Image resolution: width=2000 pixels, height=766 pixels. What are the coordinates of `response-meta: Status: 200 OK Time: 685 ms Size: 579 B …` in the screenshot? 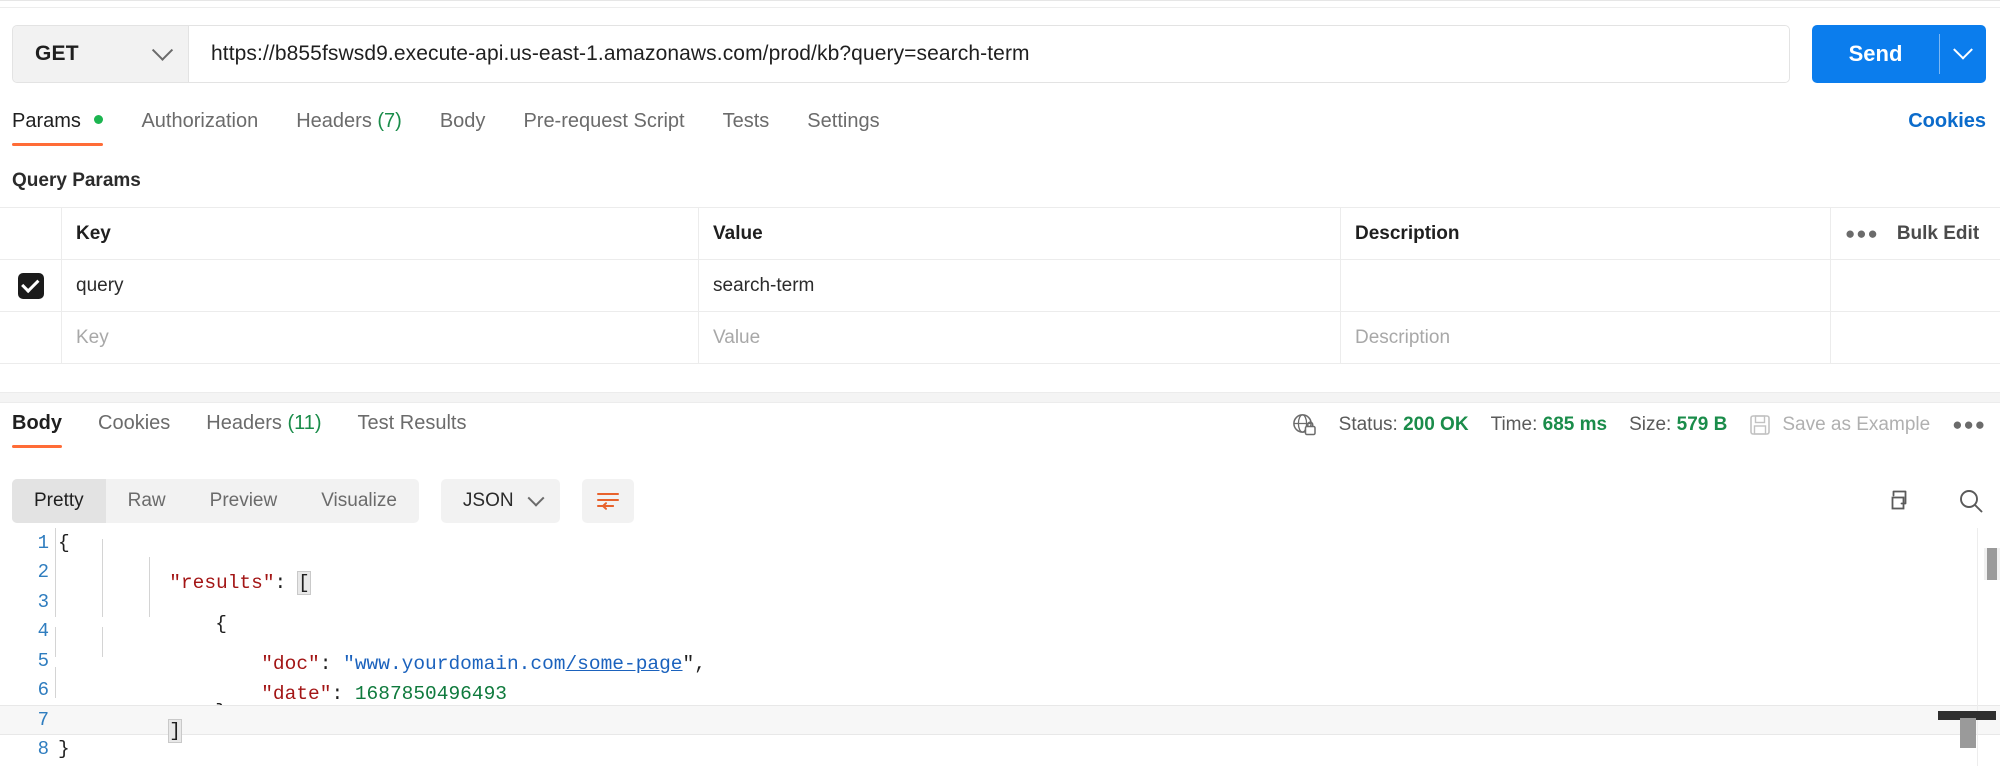 It's located at (1638, 430).